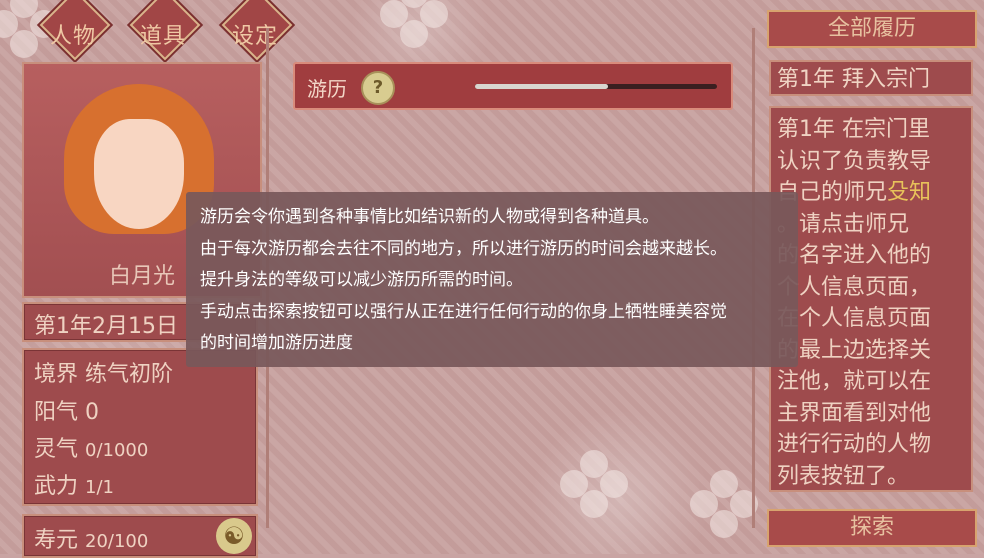 The height and width of the screenshot is (558, 984). What do you see at coordinates (162, 36) in the screenshot?
I see `nav-items-label: 道具` at bounding box center [162, 36].